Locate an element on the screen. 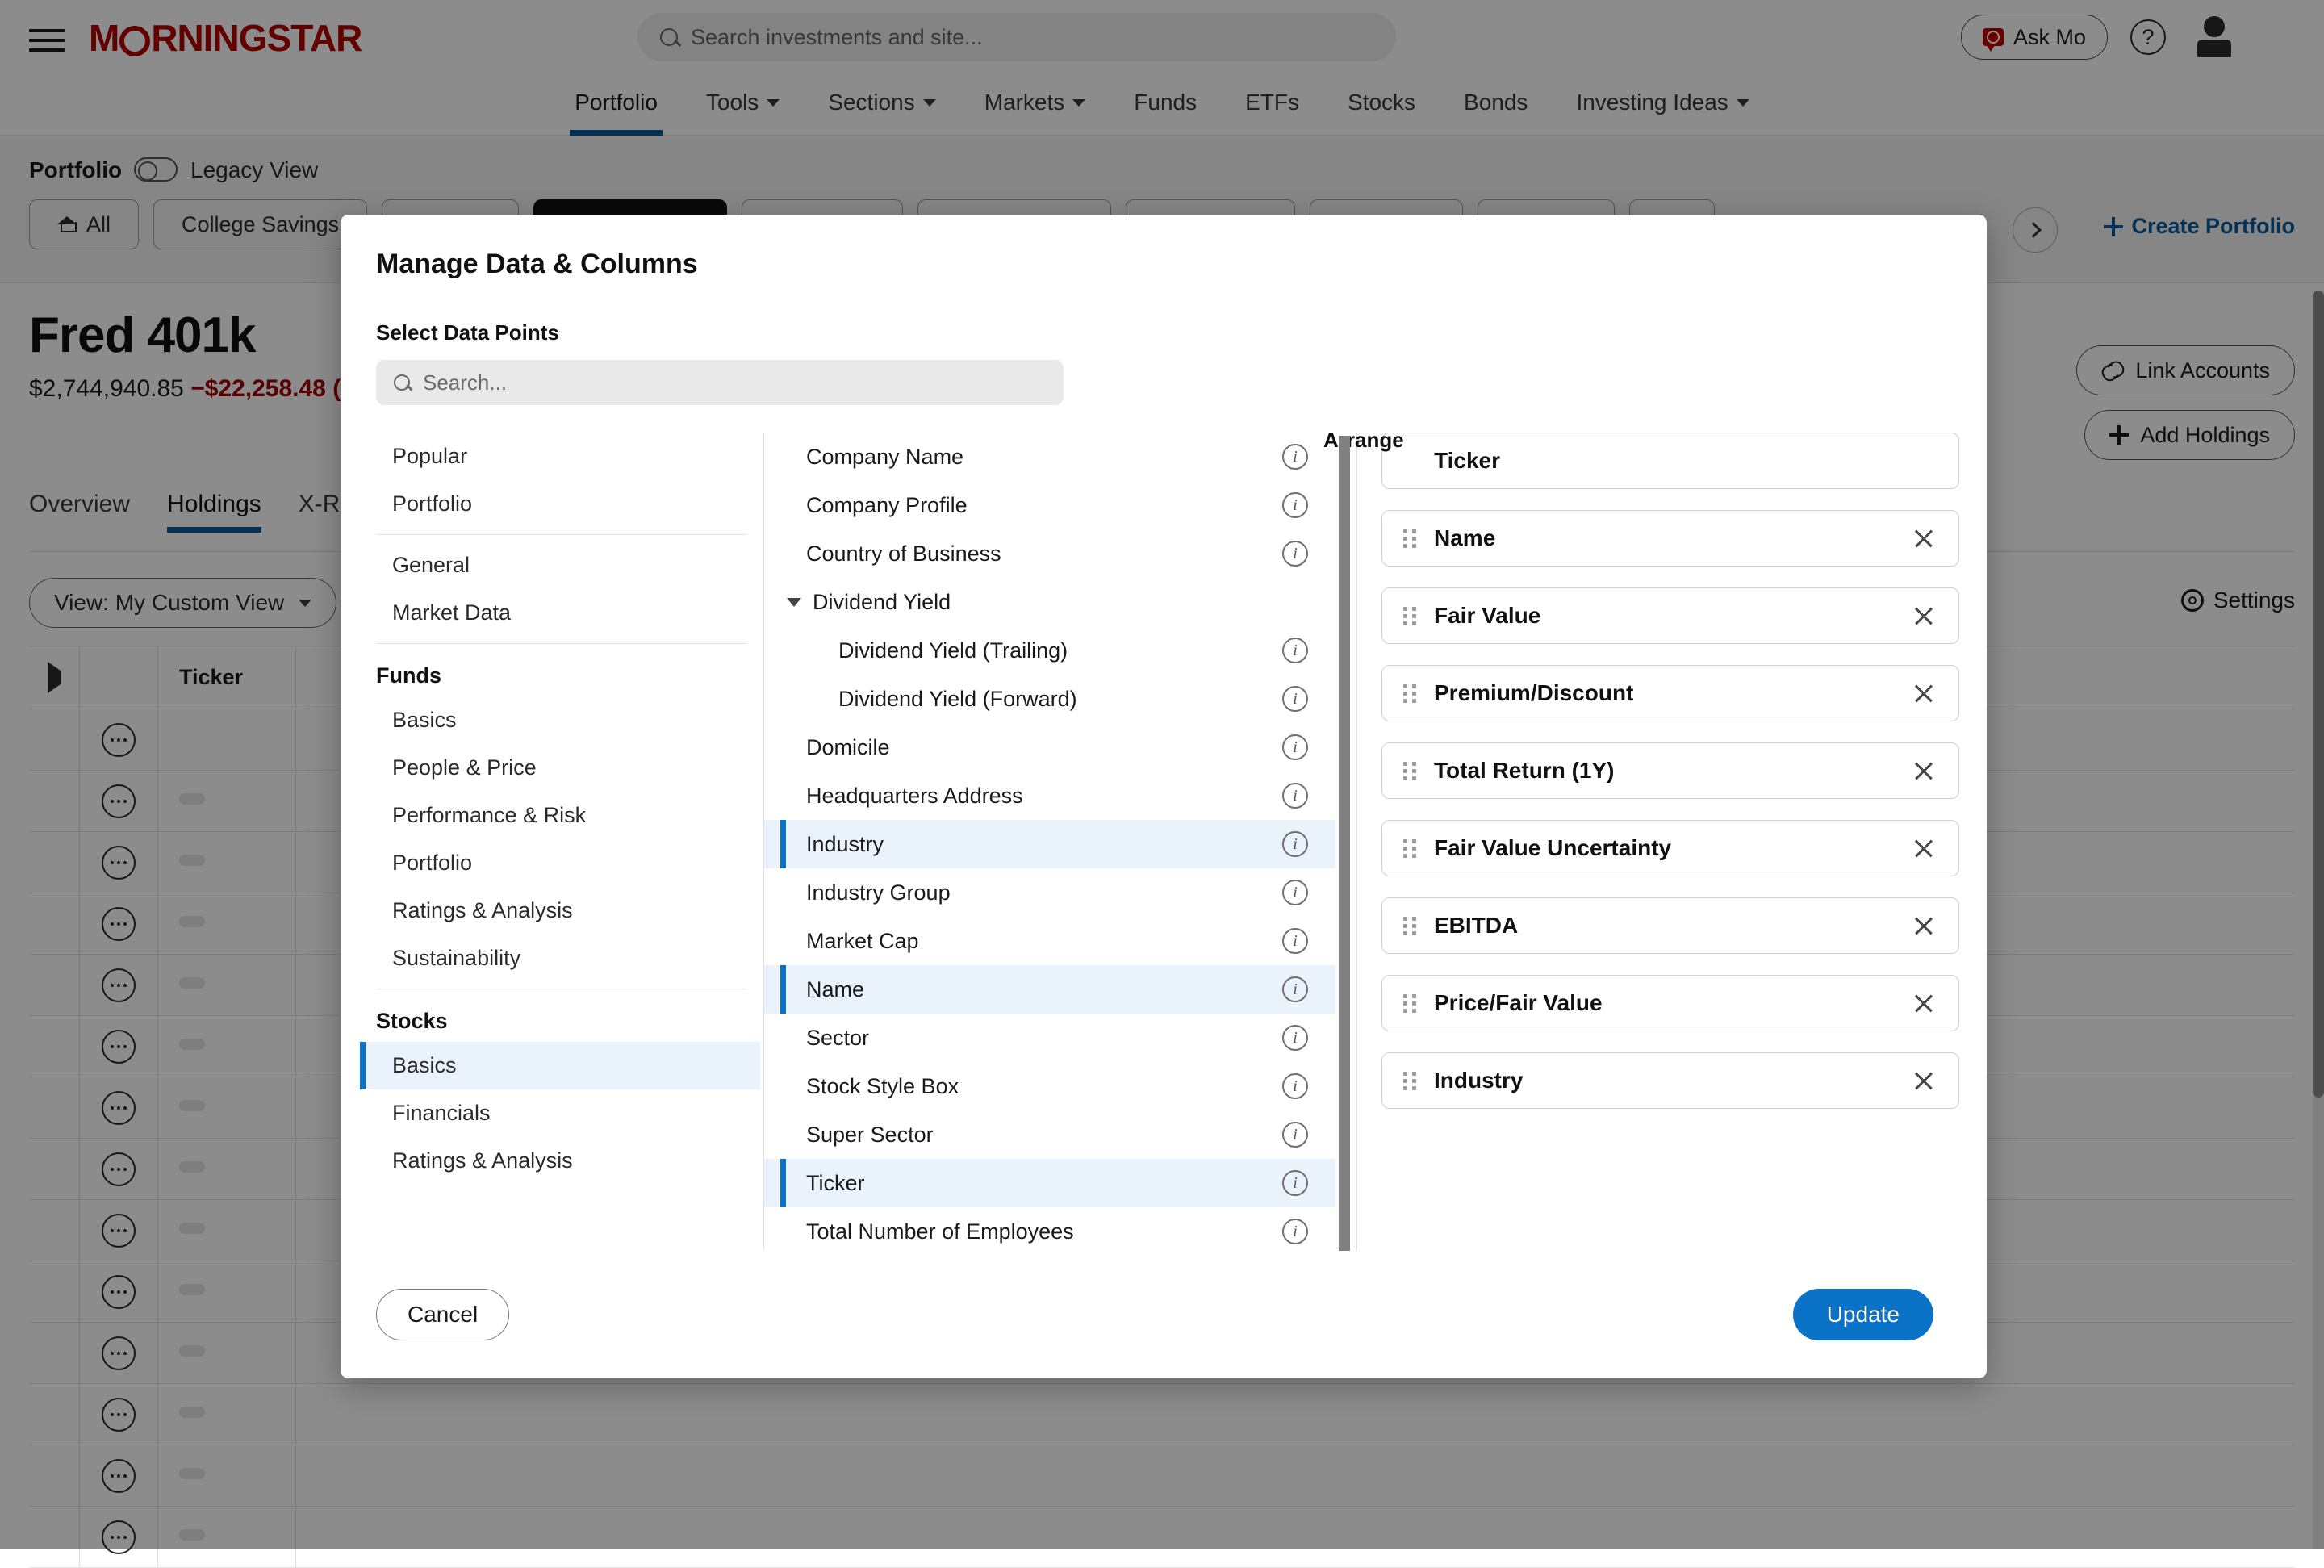 This screenshot has height=1568, width=2324. cancel-button: Cancel is located at coordinates (442, 1314).